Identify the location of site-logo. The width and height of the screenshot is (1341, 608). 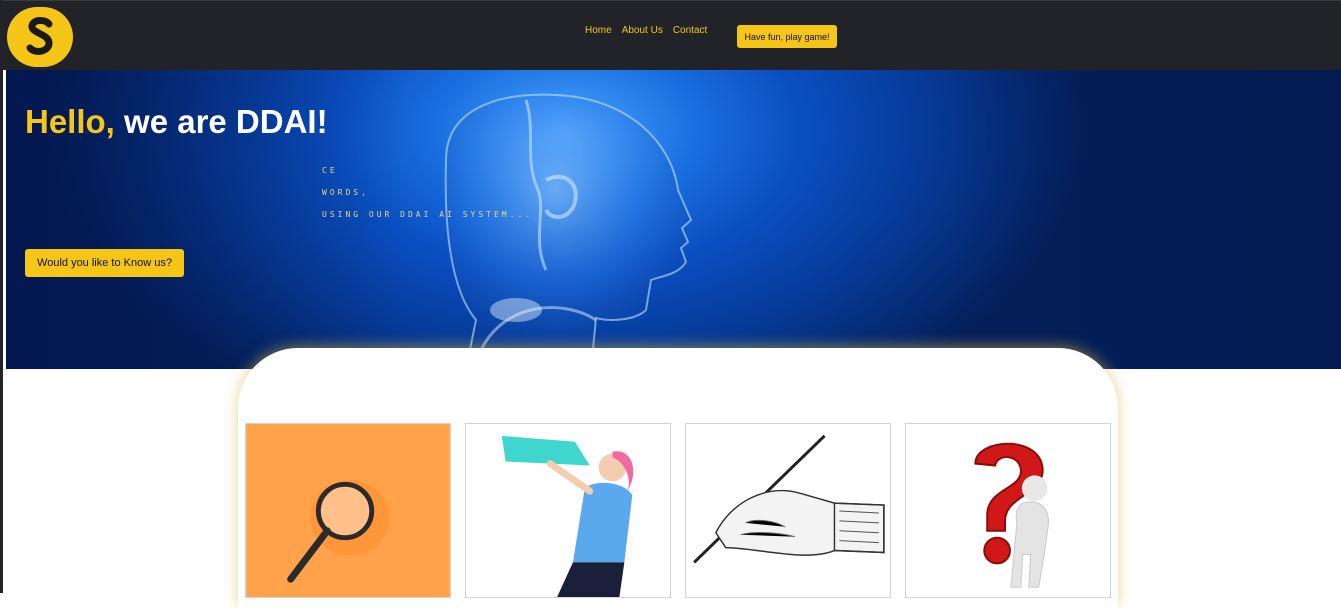
(40, 37).